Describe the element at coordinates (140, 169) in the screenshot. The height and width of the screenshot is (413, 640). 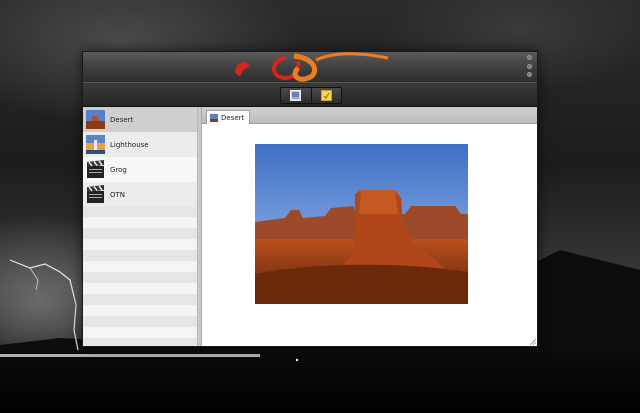
I see `sidebar-item-grog: Grog` at that location.